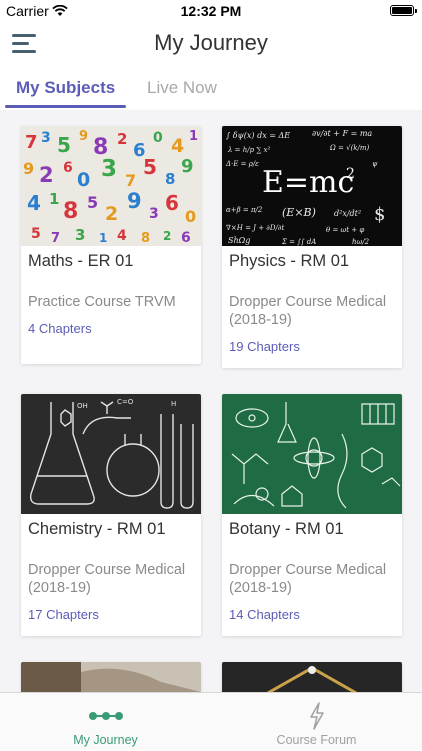 The image size is (422, 751). I want to click on battery-icon, so click(403, 10).